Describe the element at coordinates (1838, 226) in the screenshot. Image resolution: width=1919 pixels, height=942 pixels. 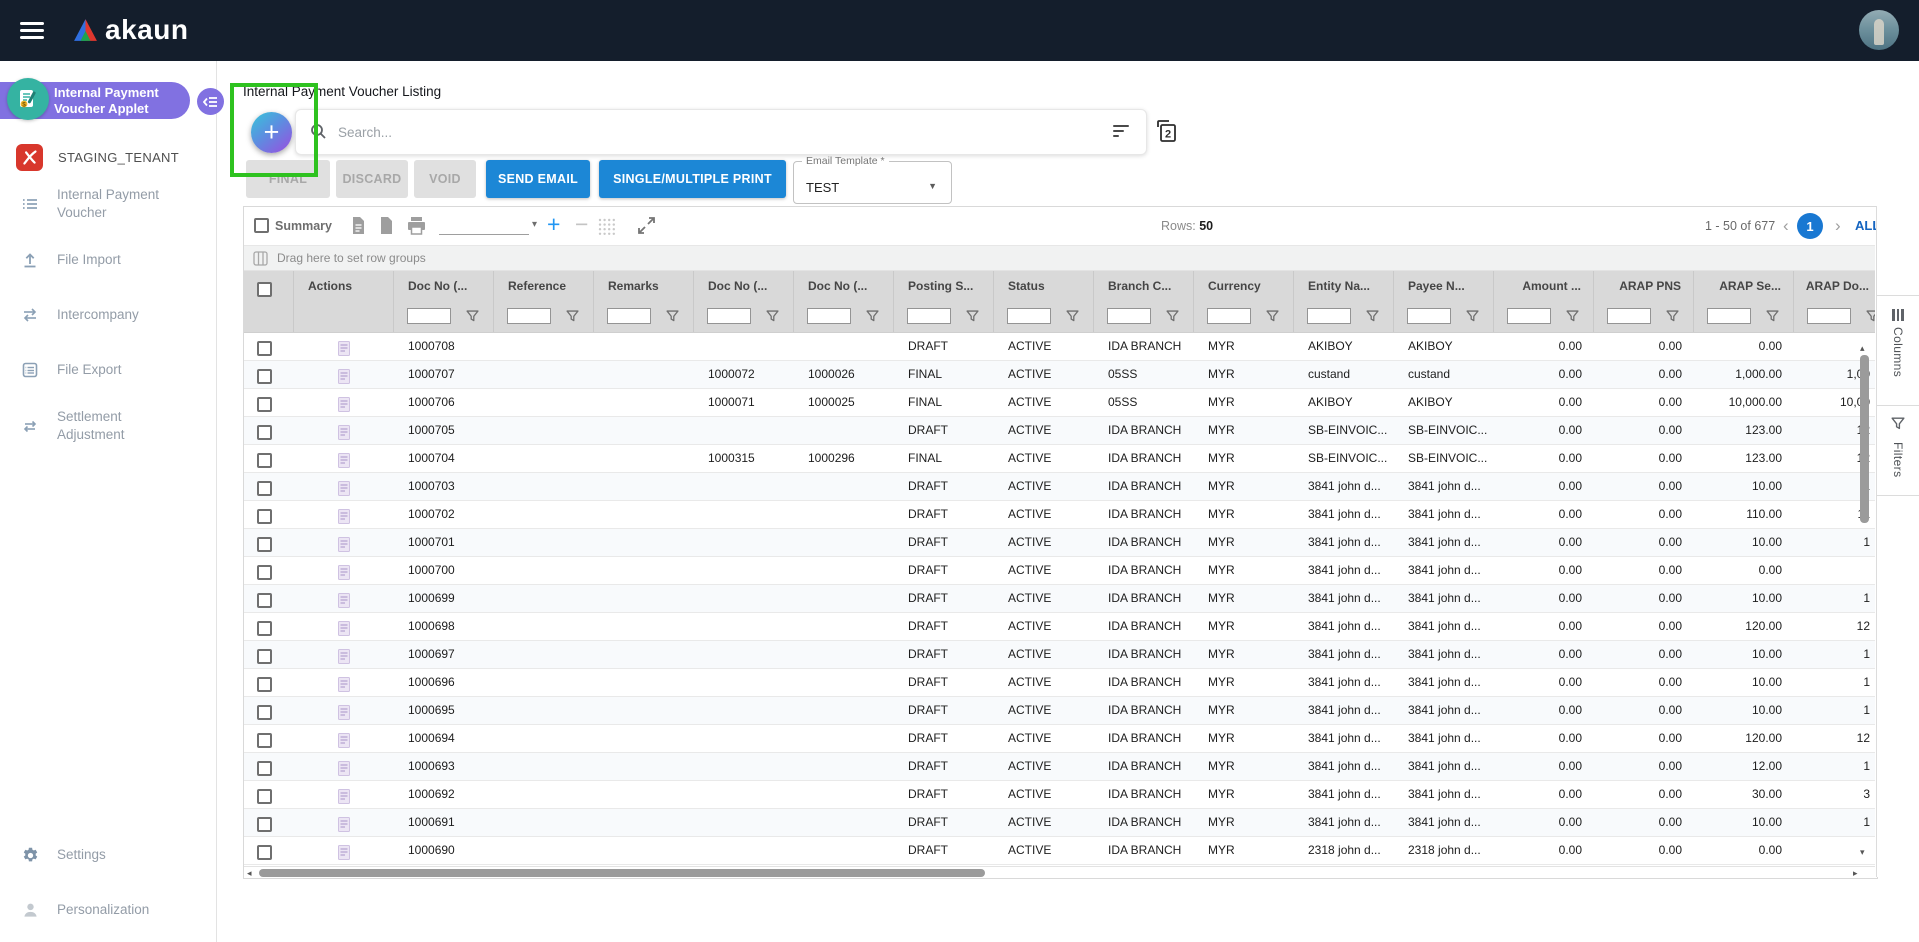
I see `chevron-right-icon: ›` at that location.